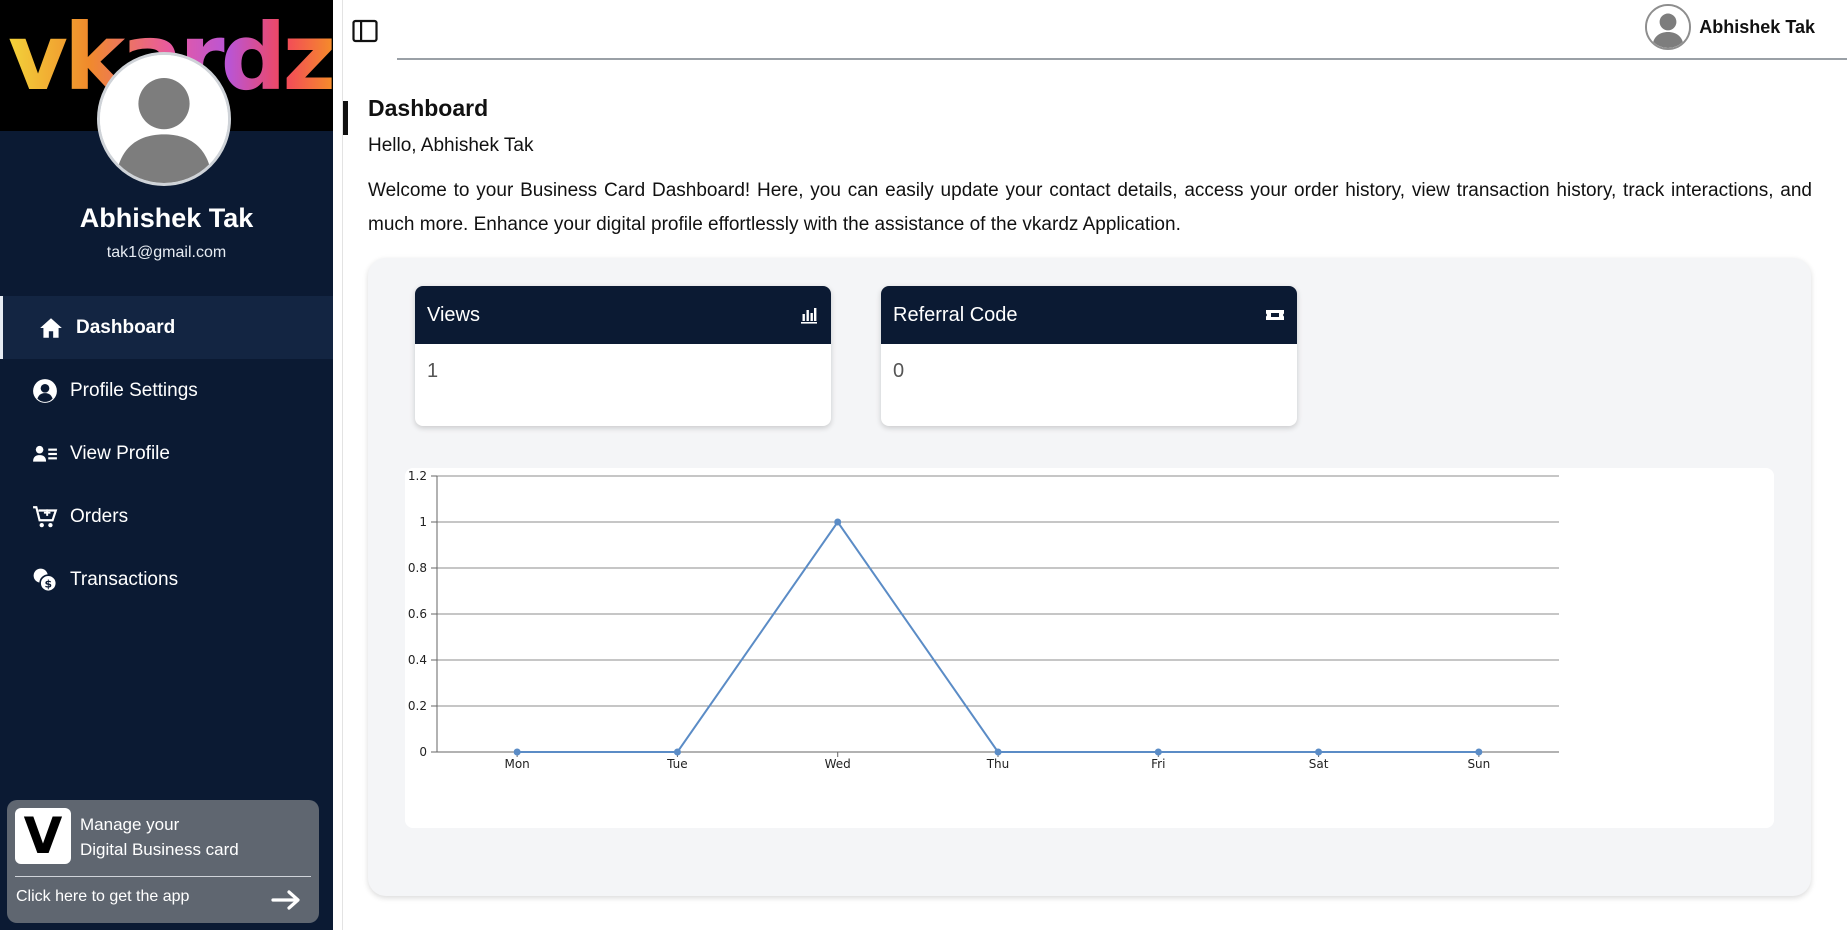  I want to click on sidebar-item-label: View Profile, so click(120, 453).